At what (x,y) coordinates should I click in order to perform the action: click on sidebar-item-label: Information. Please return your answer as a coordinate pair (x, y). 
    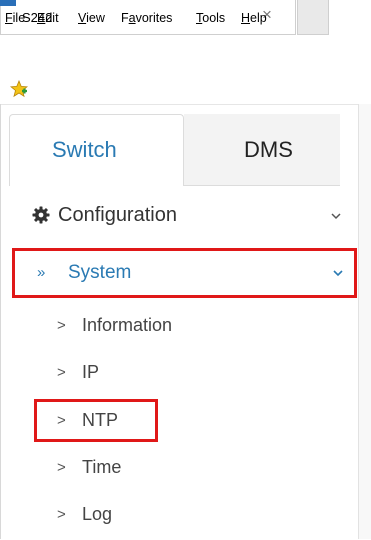
    Looking at the image, I should click on (127, 325).